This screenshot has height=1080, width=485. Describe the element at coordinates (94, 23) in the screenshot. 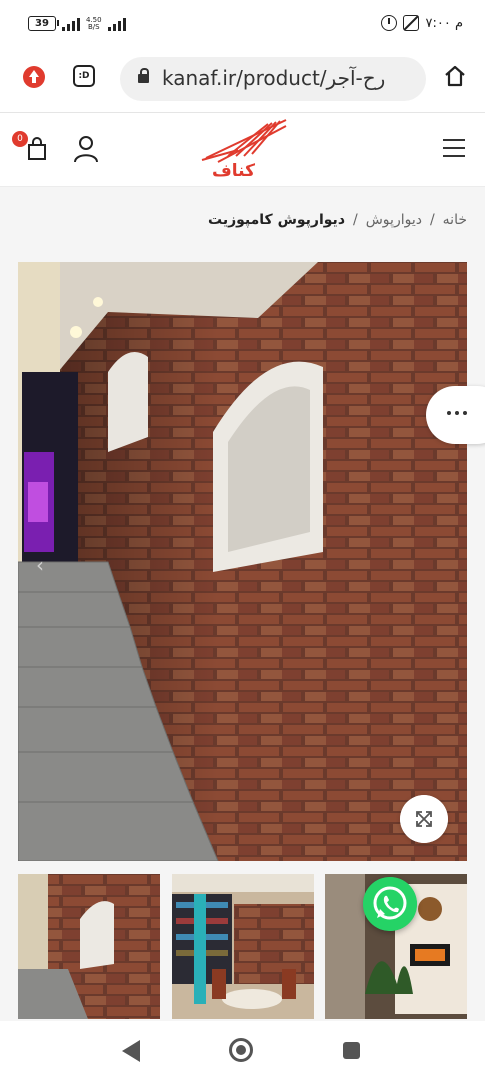

I see `network-speed: 4.50 B/S` at that location.